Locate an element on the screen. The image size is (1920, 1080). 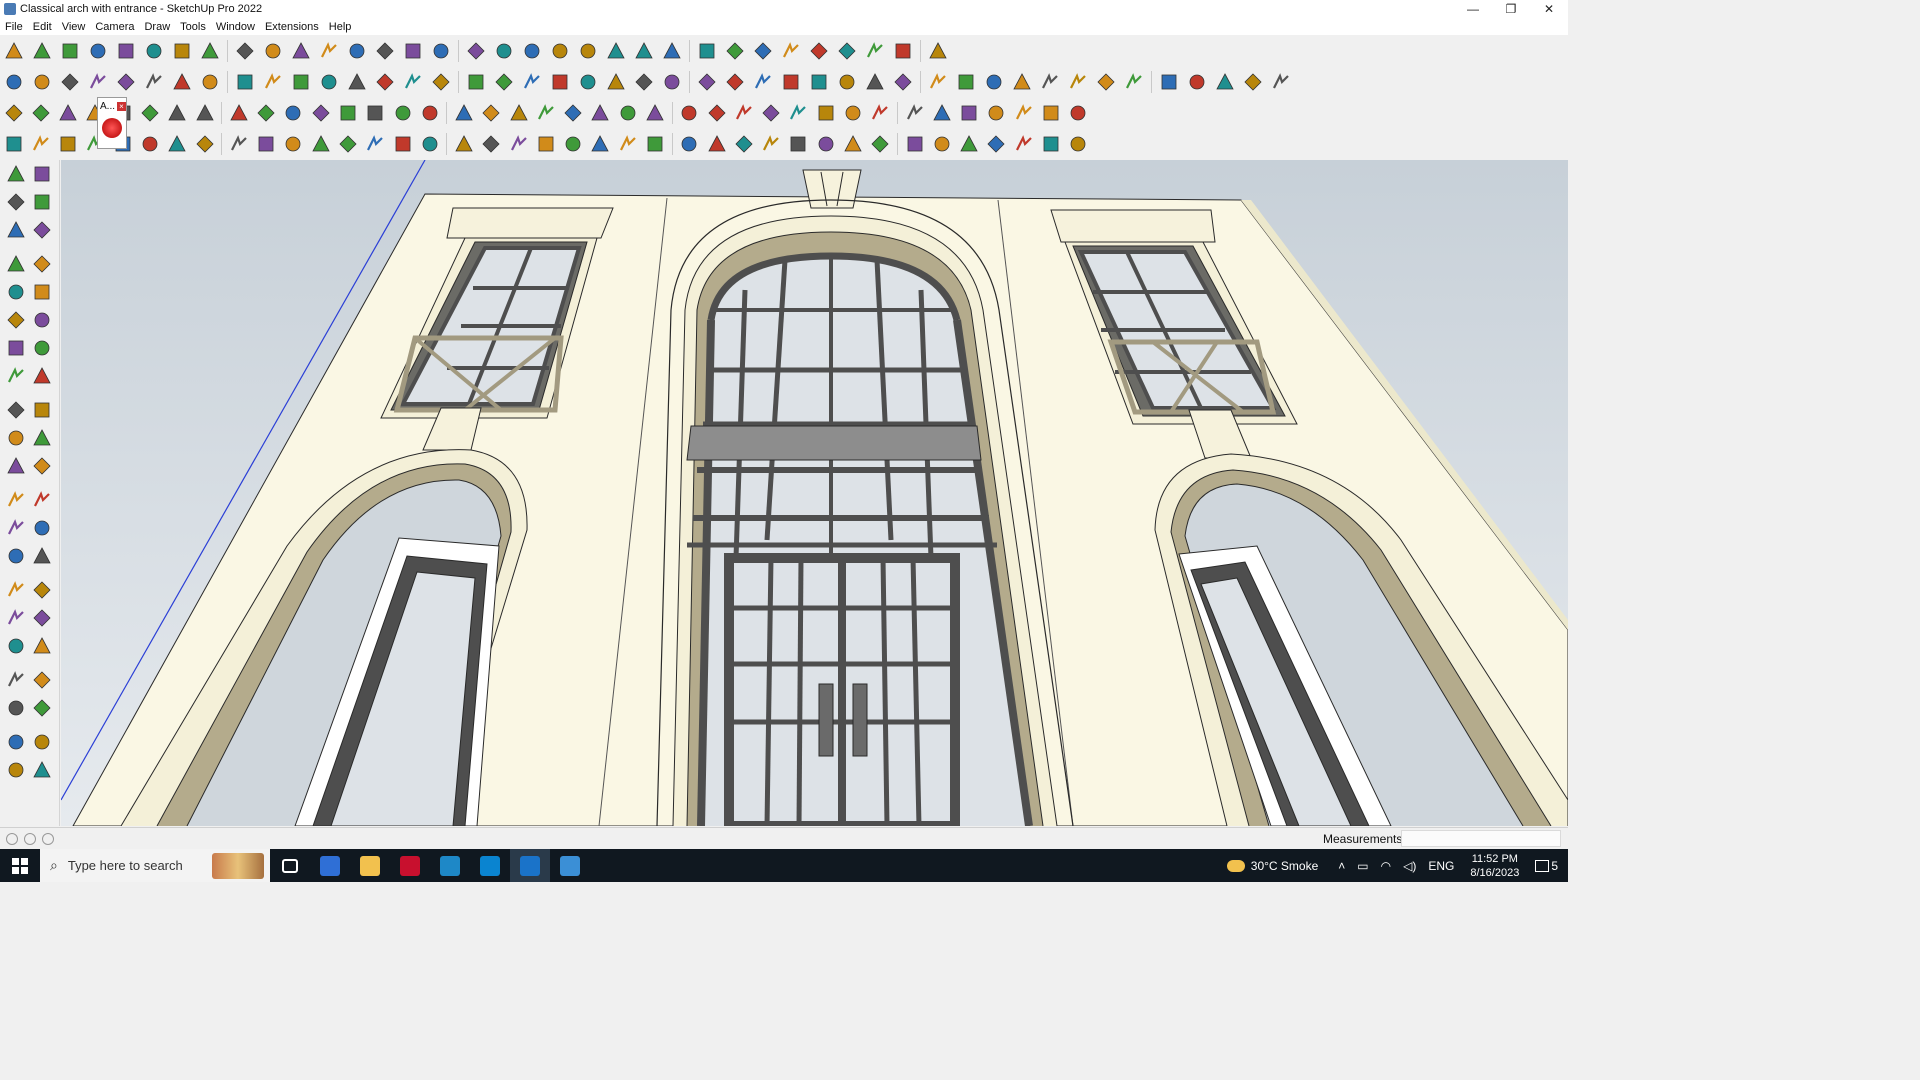
close-x-icon is located at coordinates (1023, 113).